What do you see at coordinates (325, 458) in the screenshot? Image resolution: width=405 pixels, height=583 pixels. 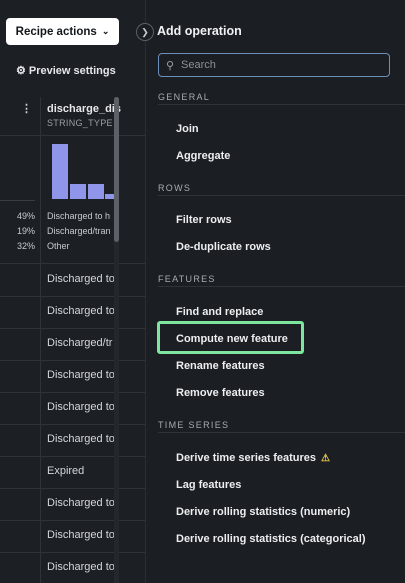 I see `warning-icon: ⚠` at bounding box center [325, 458].